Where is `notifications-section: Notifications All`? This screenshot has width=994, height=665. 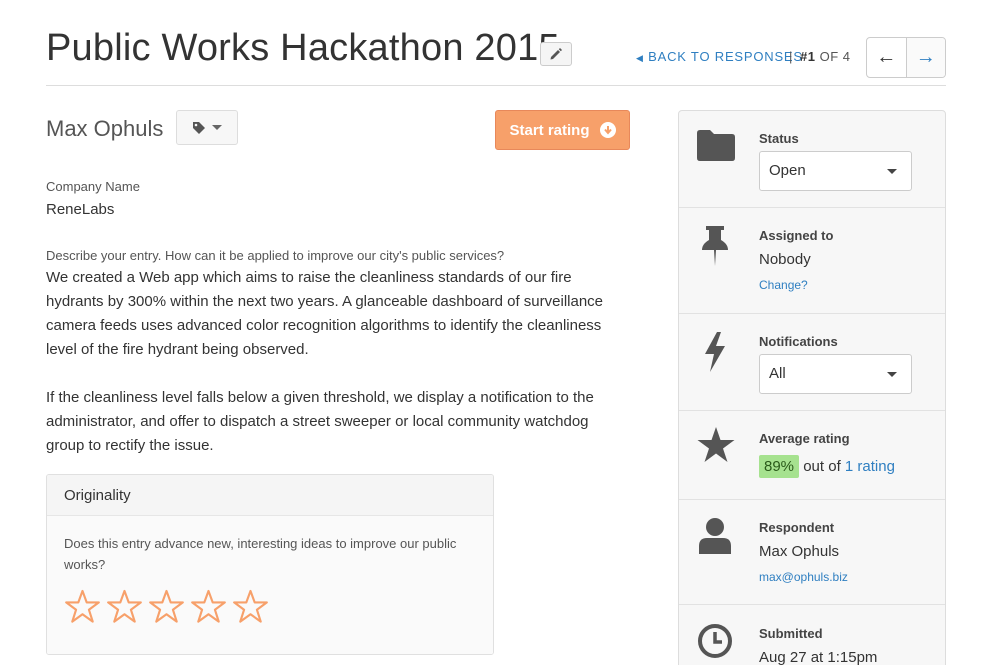
notifications-section: Notifications All is located at coordinates (812, 362).